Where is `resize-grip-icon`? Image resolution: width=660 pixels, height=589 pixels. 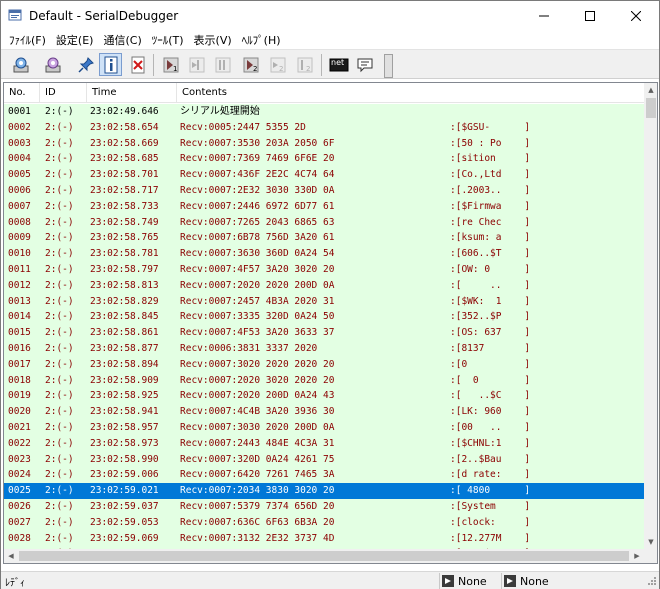
resize-grip-icon is located at coordinates (651, 582).